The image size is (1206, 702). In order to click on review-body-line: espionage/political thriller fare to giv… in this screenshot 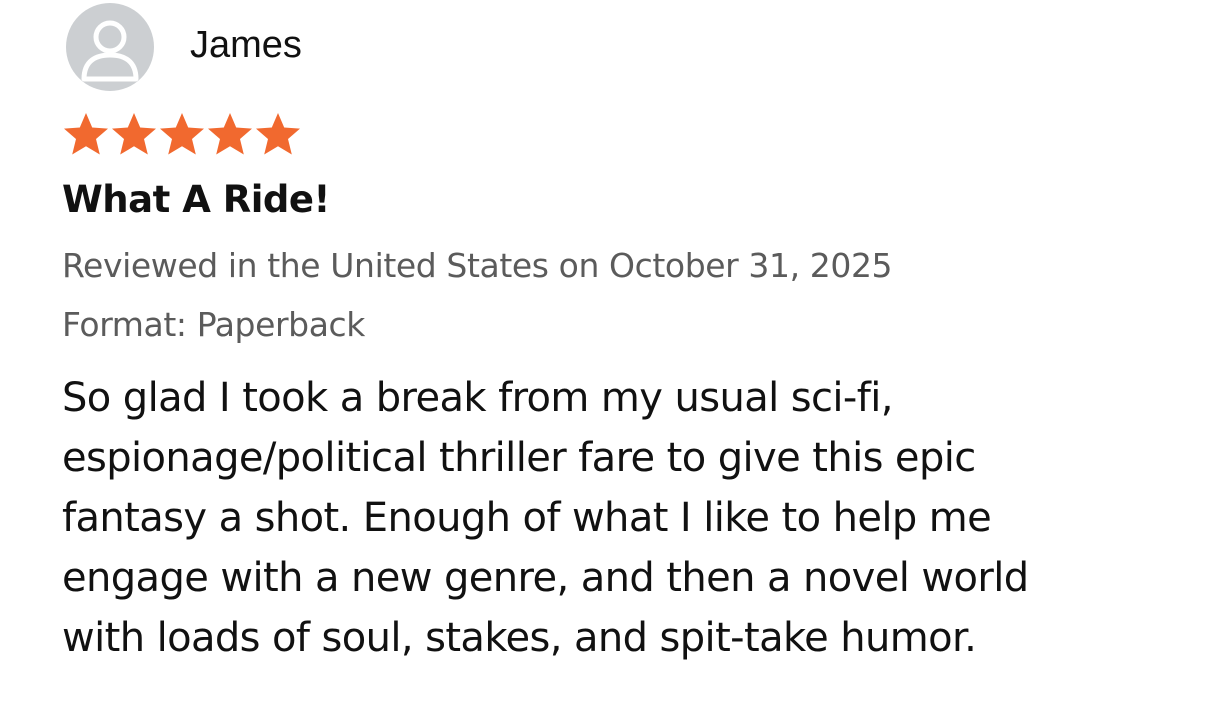, I will do `click(519, 458)`.